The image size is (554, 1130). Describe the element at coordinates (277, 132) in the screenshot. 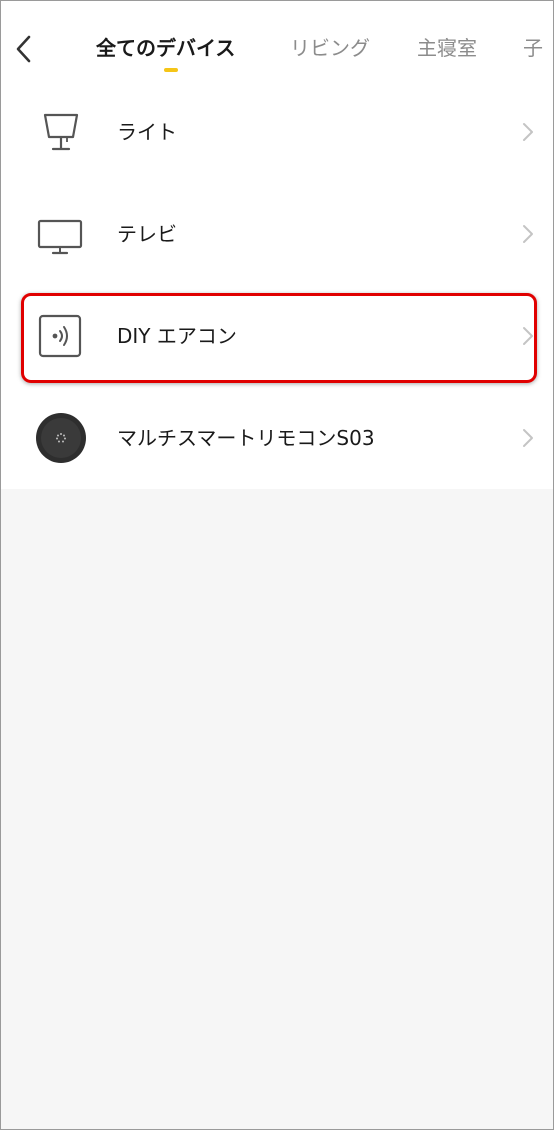

I see `device-row-light: ライト` at that location.